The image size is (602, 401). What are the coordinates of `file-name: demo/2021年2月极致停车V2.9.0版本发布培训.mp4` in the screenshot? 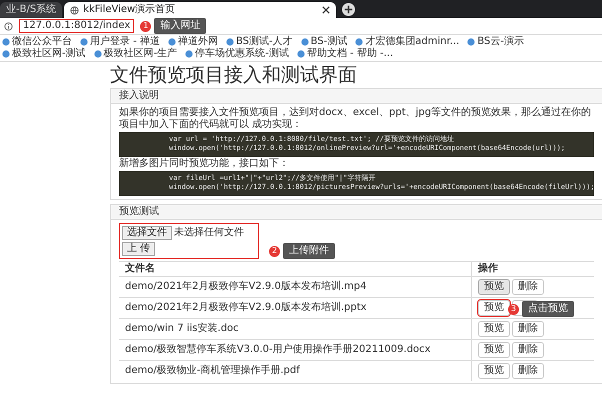 It's located at (295, 287).